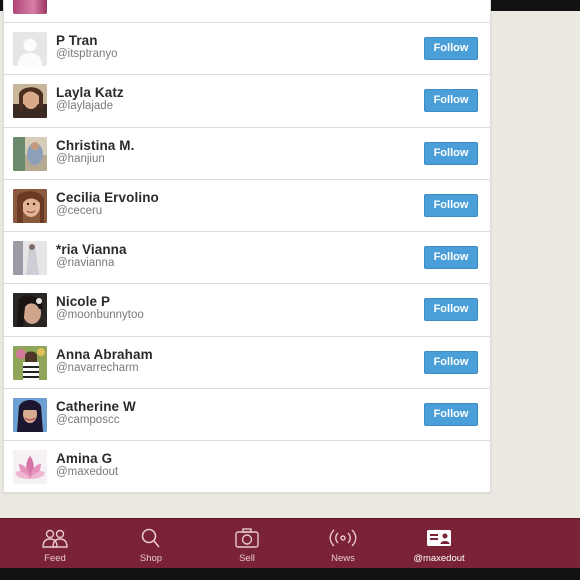  I want to click on tab-label: Feed, so click(55, 558).